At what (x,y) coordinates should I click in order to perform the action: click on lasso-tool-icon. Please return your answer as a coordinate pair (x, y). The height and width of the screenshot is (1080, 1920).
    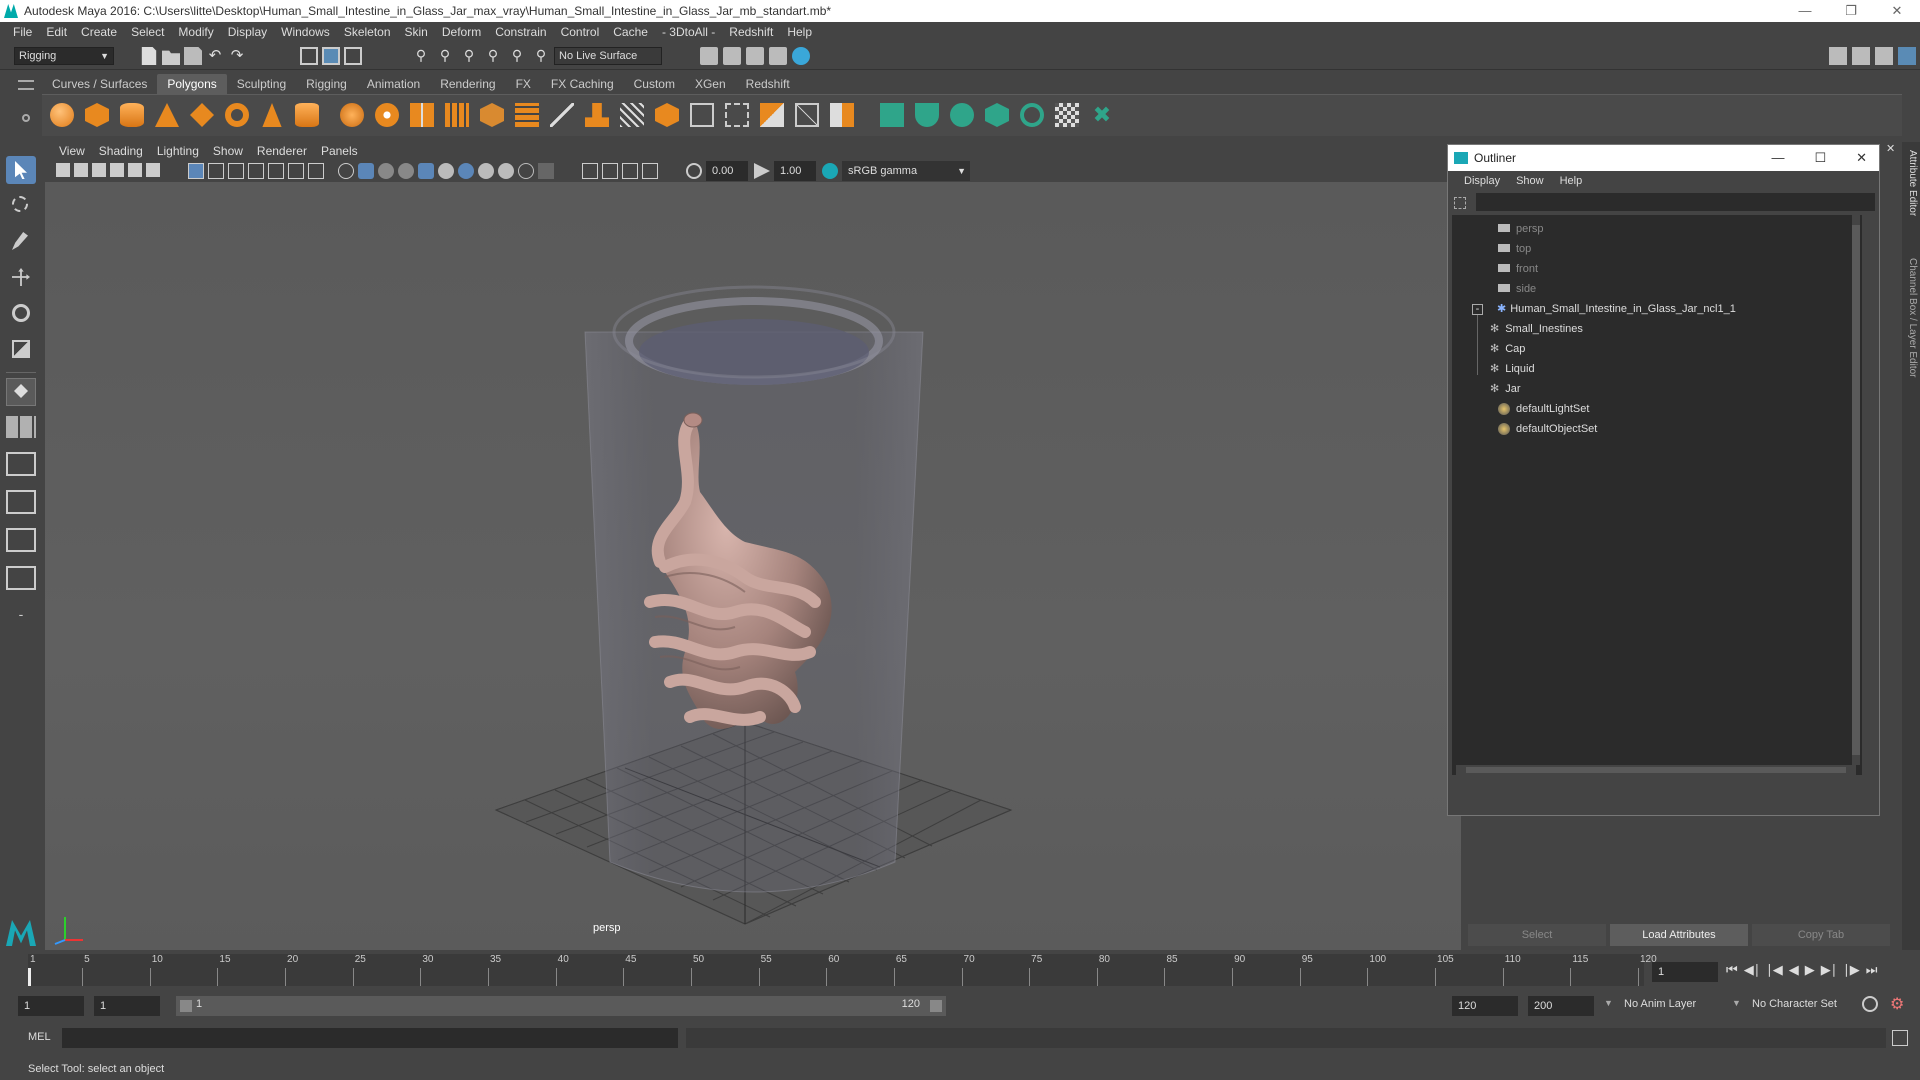
    Looking at the image, I should click on (21, 206).